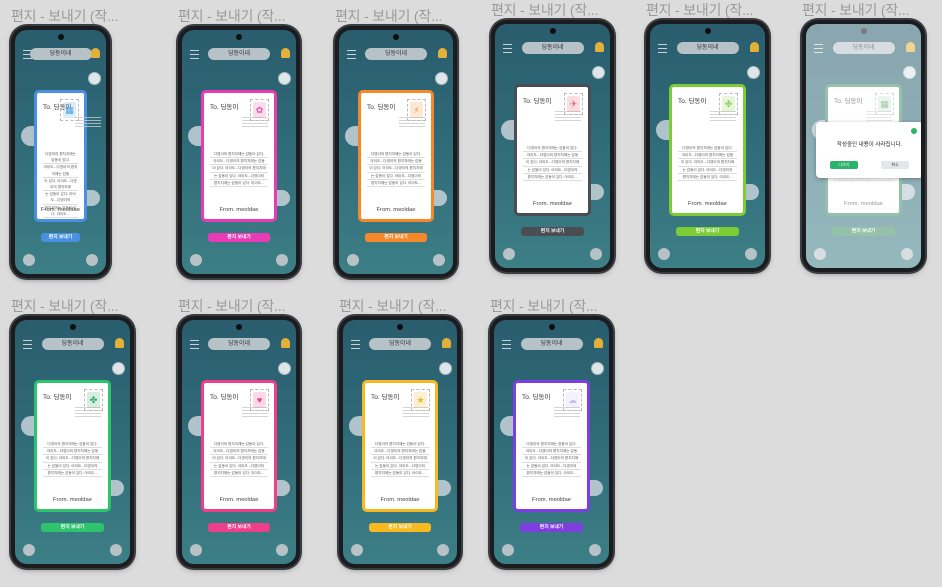 The height and width of the screenshot is (587, 942). I want to click on stamp-slot: ⚡, so click(416, 110).